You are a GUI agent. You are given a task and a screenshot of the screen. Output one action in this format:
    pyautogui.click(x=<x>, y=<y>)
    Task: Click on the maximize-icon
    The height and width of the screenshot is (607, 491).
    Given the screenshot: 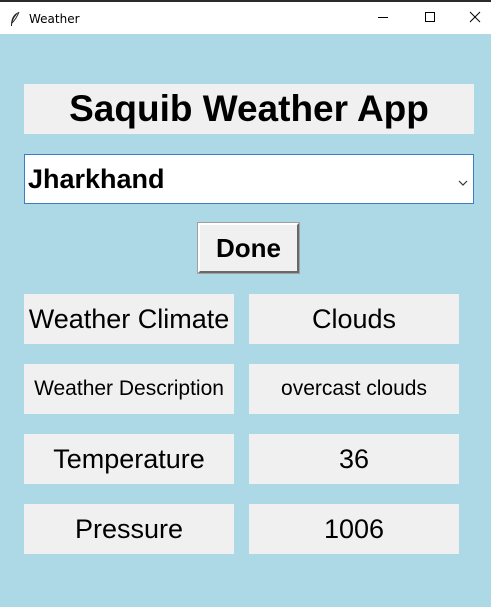 What is the action you would take?
    pyautogui.click(x=430, y=19)
    